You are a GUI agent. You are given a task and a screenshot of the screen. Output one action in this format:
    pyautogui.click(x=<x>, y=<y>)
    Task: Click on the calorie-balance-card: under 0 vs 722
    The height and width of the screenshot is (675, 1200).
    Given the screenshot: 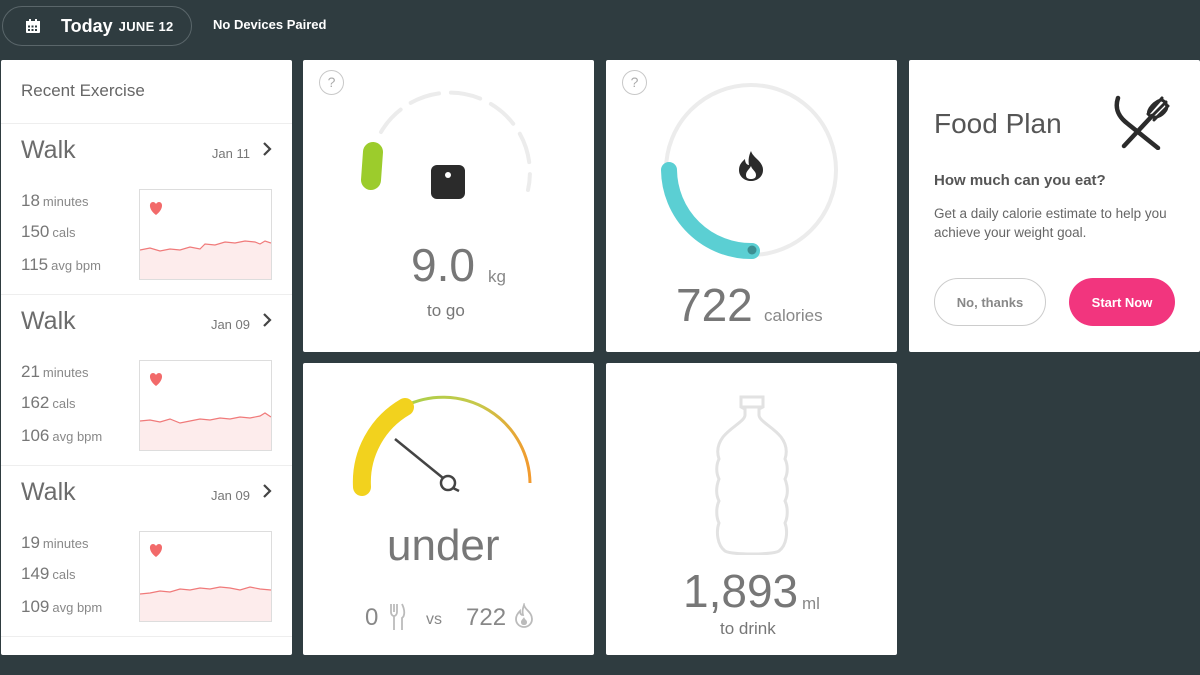 What is the action you would take?
    pyautogui.click(x=448, y=509)
    